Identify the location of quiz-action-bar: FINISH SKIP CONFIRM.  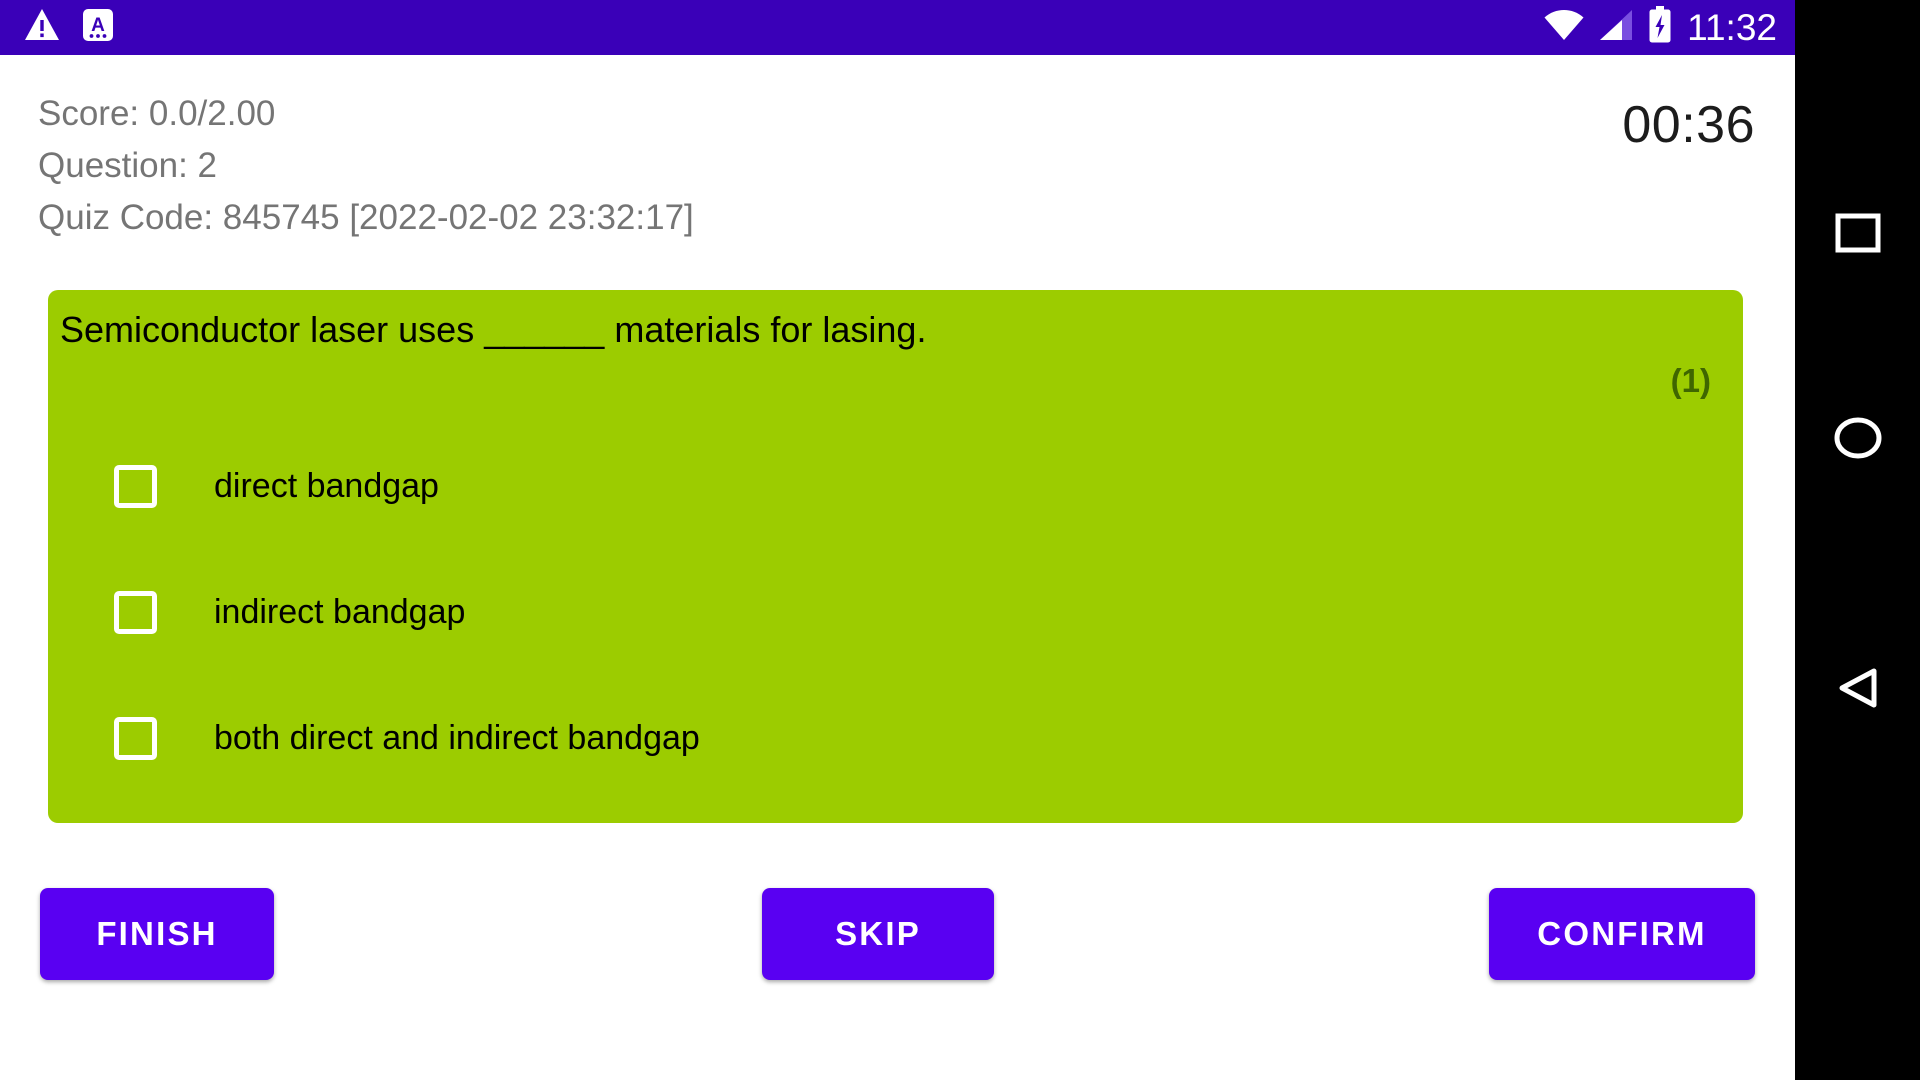
(897, 938).